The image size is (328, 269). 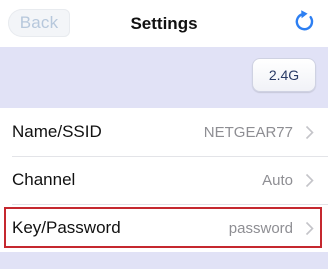 What do you see at coordinates (260, 228) in the screenshot?
I see `row-value: password` at bounding box center [260, 228].